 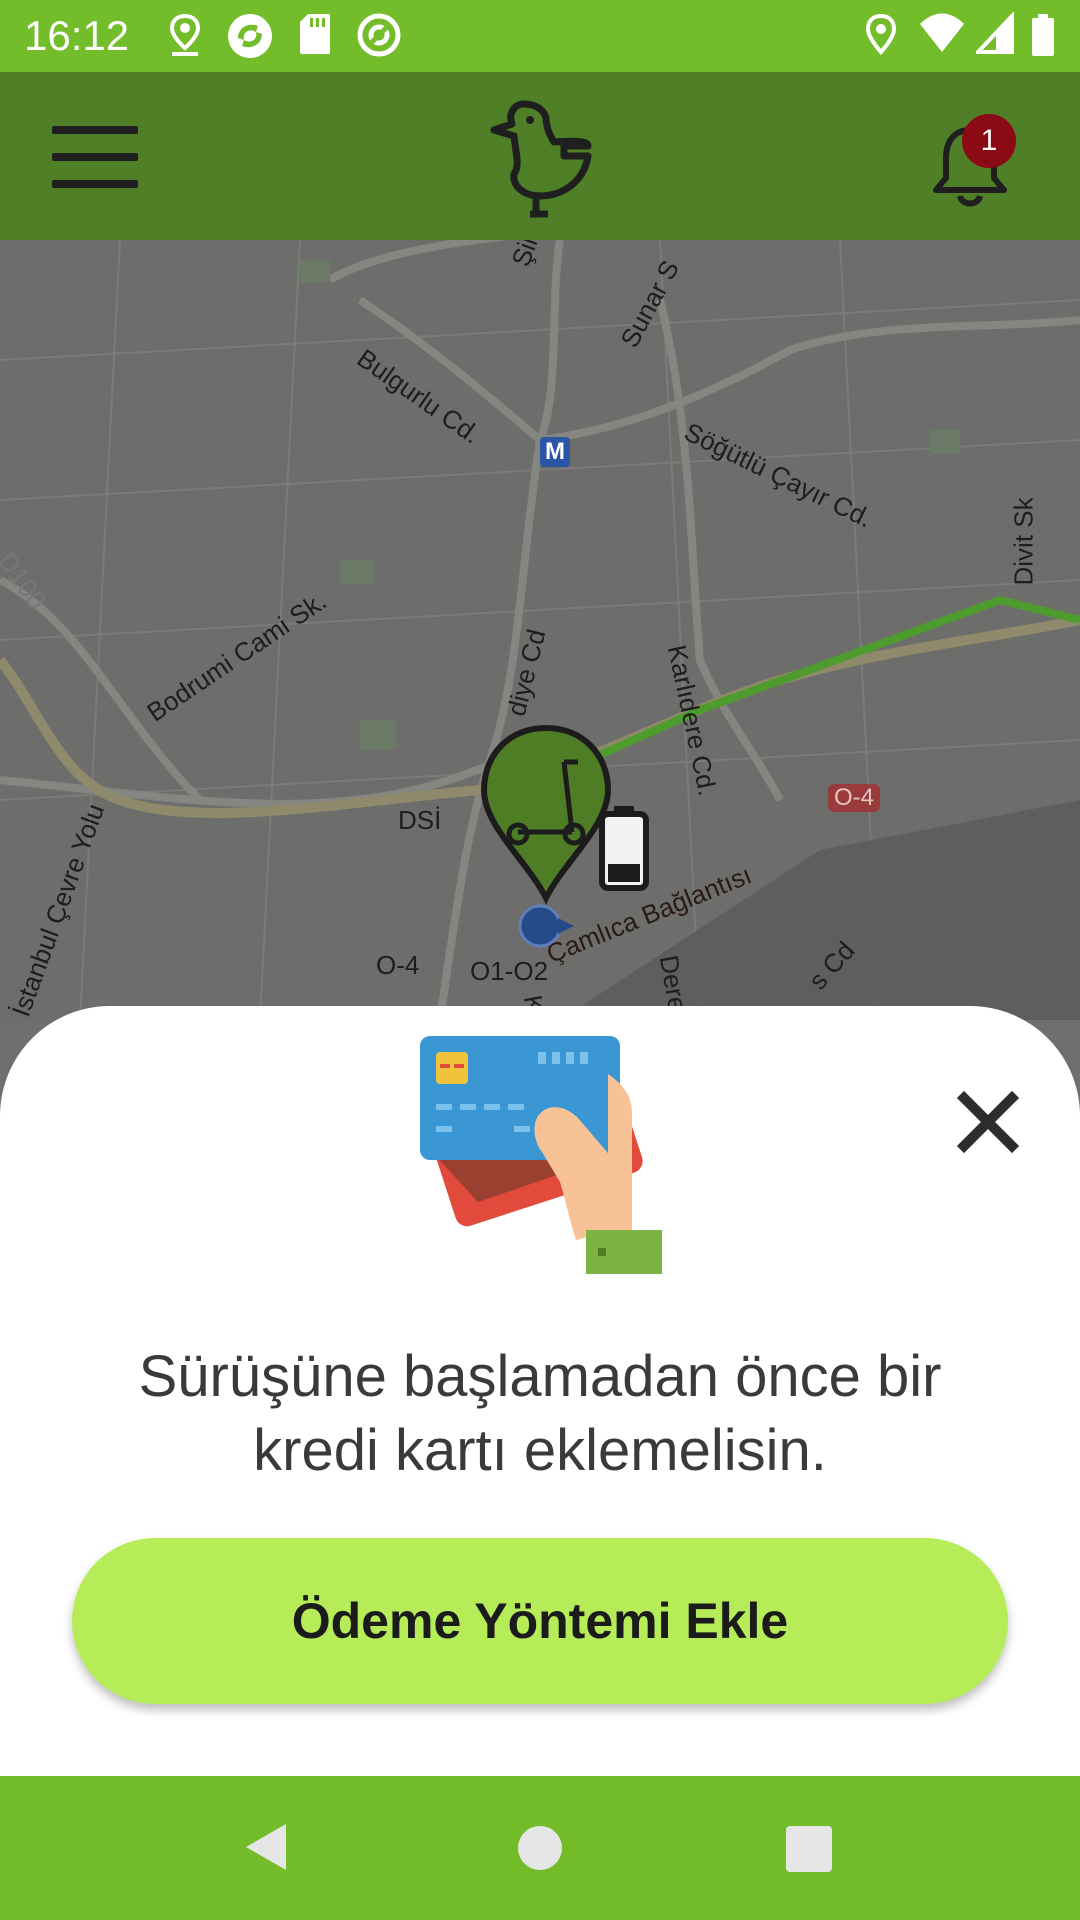 What do you see at coordinates (624, 848) in the screenshot?
I see `battery-low-icon` at bounding box center [624, 848].